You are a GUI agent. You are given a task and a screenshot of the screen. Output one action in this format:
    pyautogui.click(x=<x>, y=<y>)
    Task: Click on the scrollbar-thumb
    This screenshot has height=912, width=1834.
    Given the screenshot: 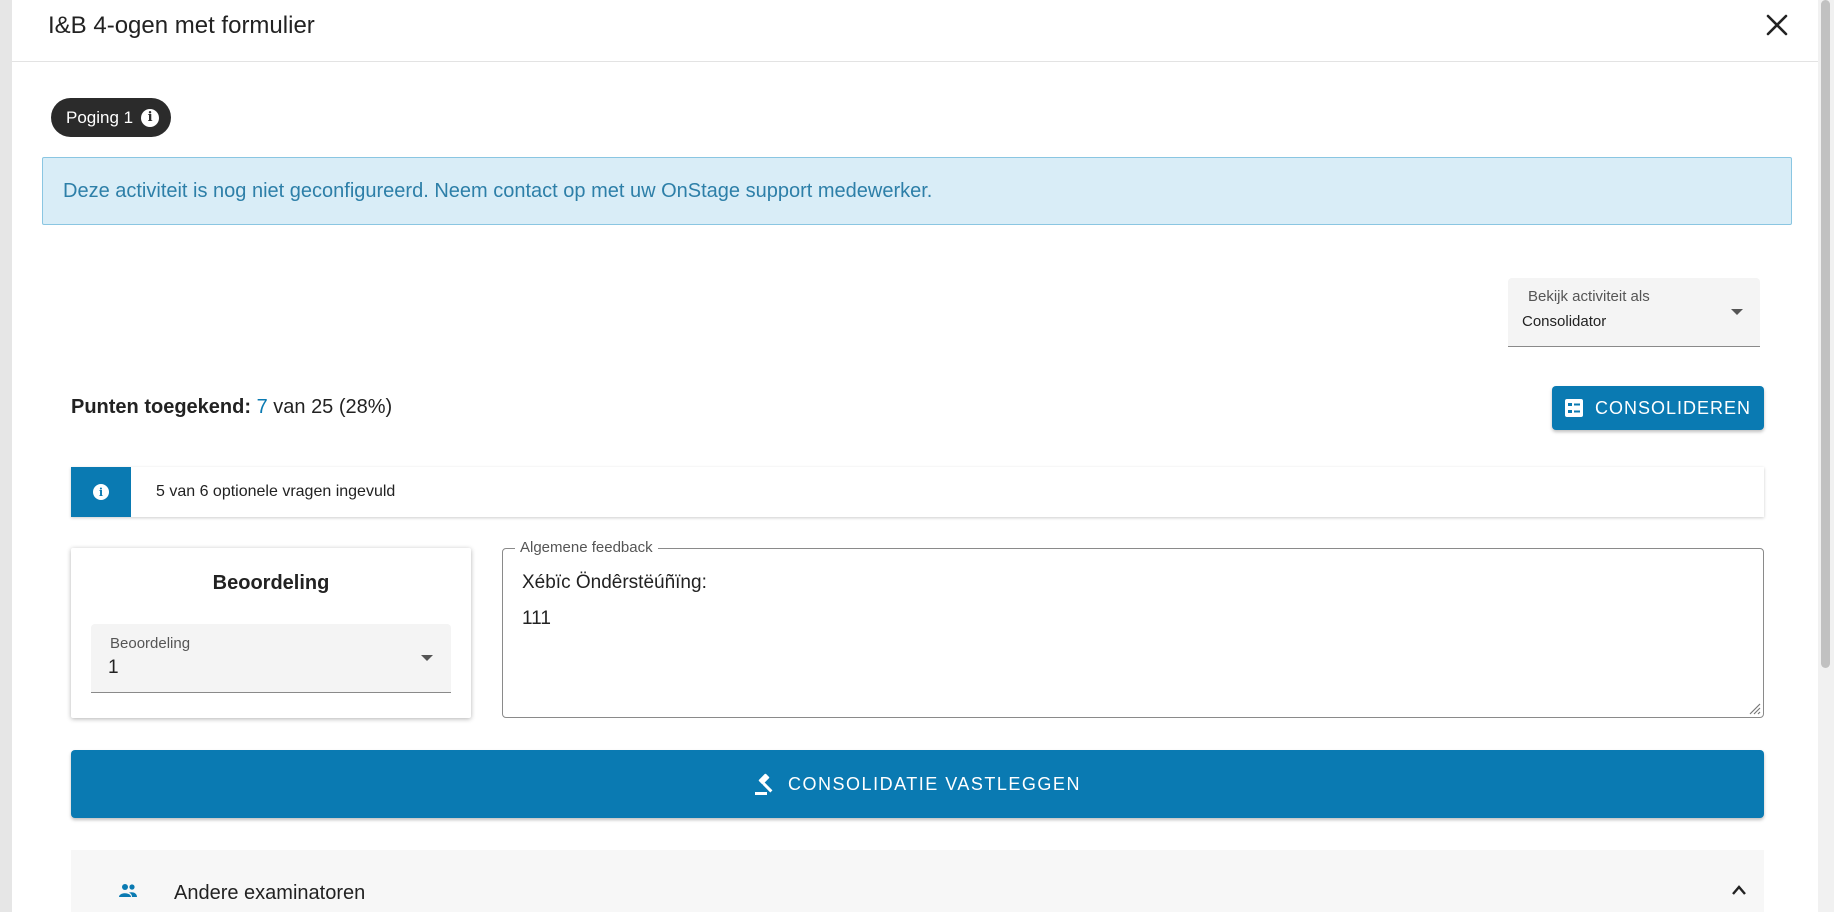 What is the action you would take?
    pyautogui.click(x=1825, y=334)
    